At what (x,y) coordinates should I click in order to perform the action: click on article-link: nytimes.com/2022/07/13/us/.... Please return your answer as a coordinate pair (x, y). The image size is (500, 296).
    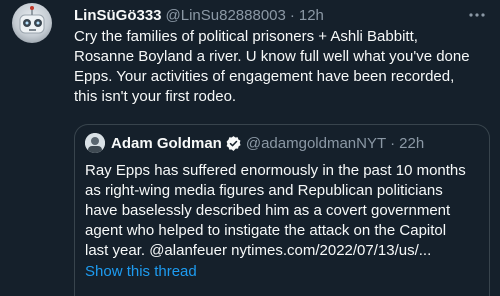
    Looking at the image, I should click on (331, 250).